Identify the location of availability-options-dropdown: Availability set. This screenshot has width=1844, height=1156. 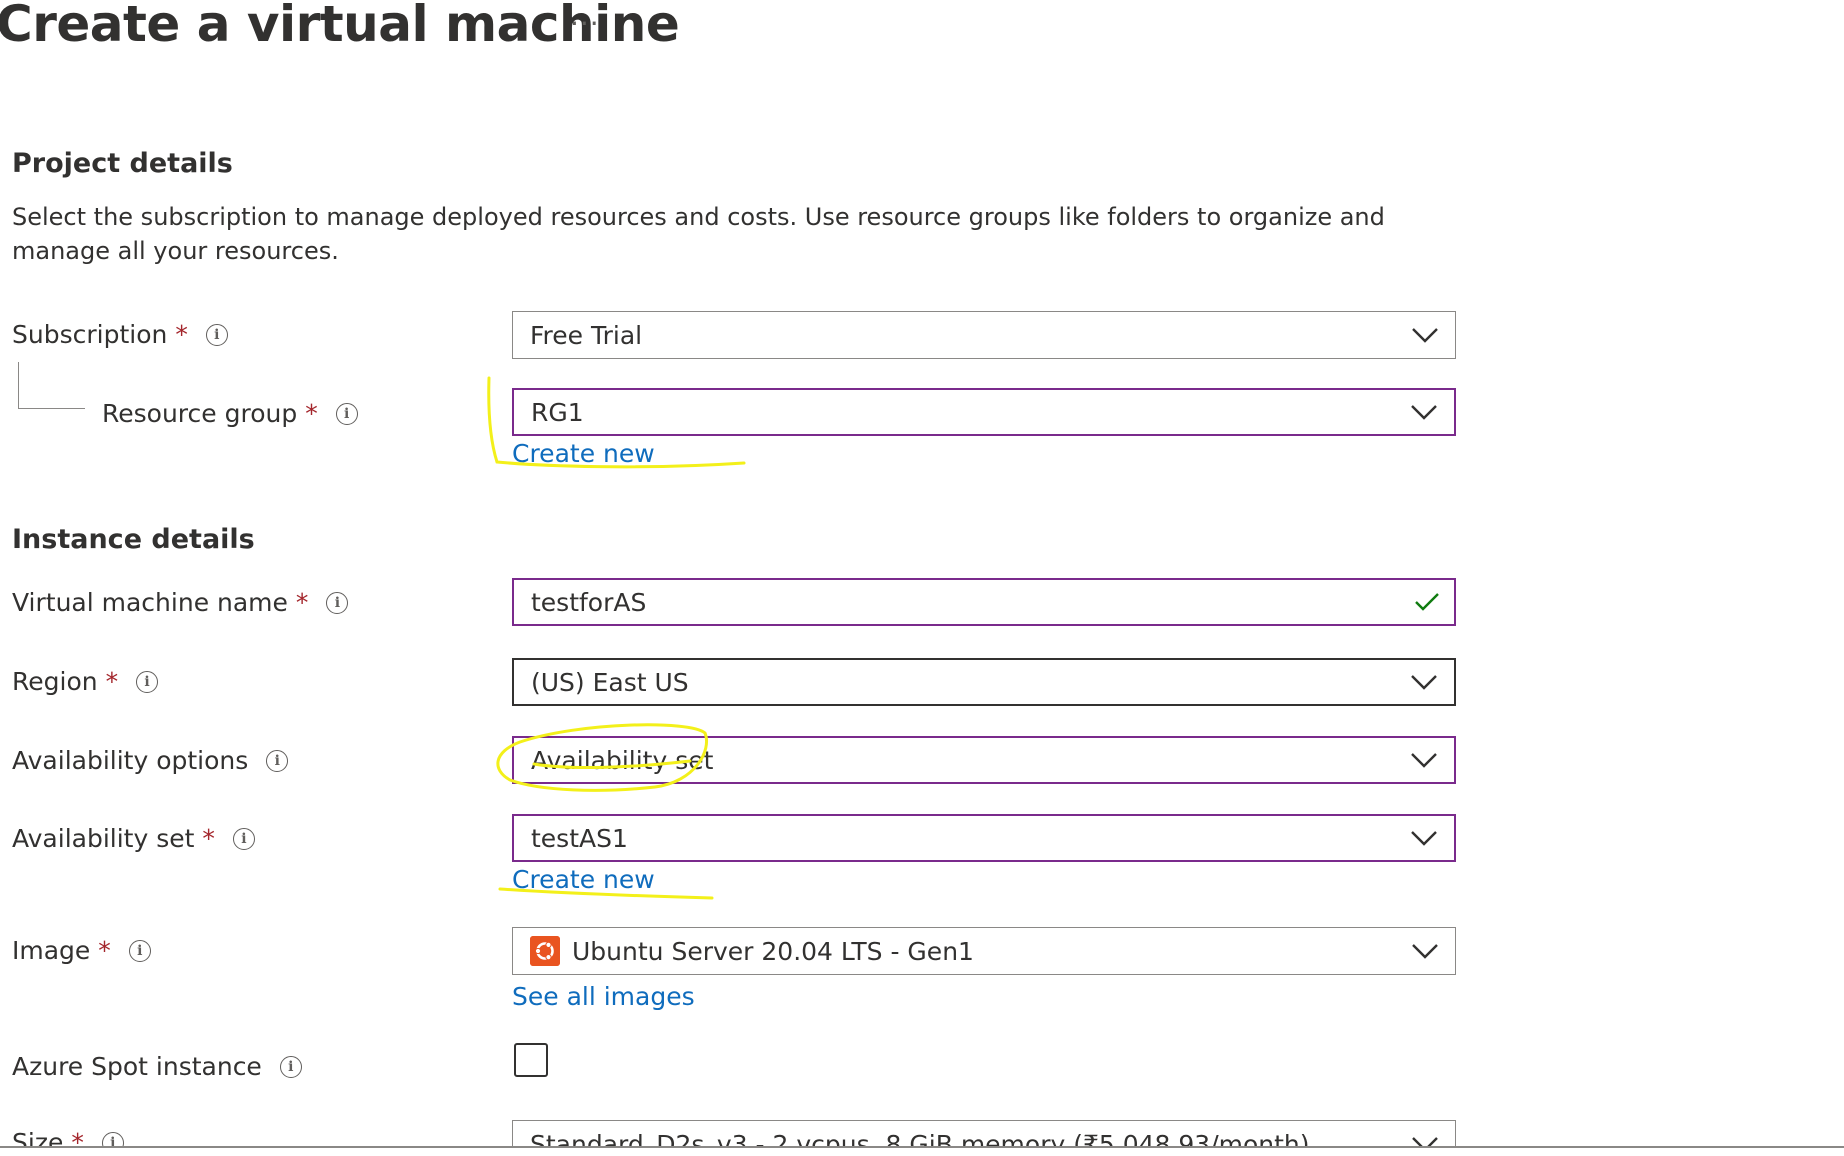
(984, 760).